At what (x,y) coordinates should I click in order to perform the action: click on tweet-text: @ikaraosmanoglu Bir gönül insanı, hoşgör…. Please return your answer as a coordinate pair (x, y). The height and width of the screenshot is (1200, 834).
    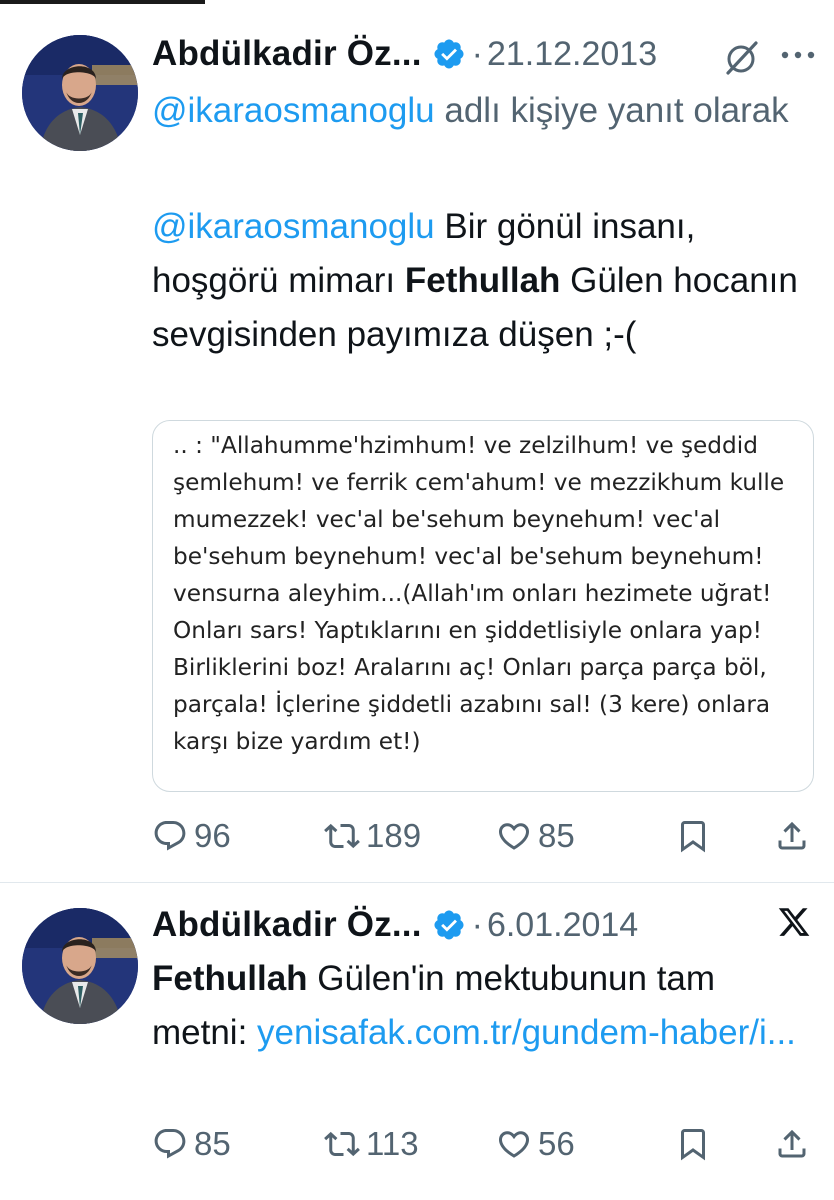
    Looking at the image, I should click on (477, 281).